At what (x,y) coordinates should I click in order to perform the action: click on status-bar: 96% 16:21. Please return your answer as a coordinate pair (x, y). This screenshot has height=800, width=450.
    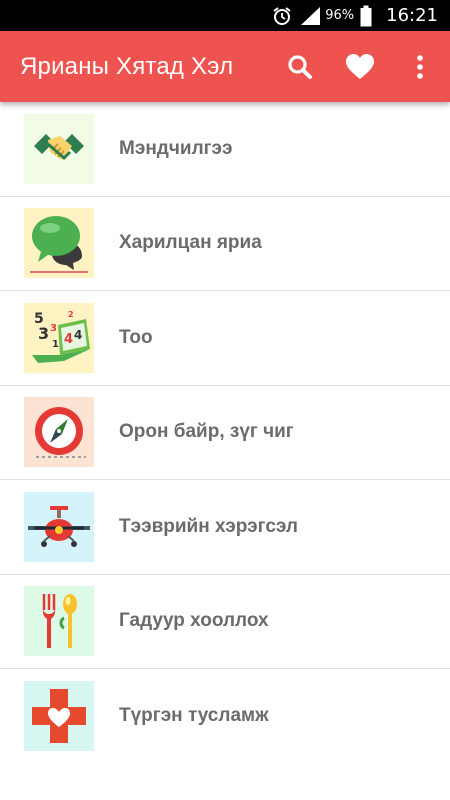
    Looking at the image, I should click on (225, 15).